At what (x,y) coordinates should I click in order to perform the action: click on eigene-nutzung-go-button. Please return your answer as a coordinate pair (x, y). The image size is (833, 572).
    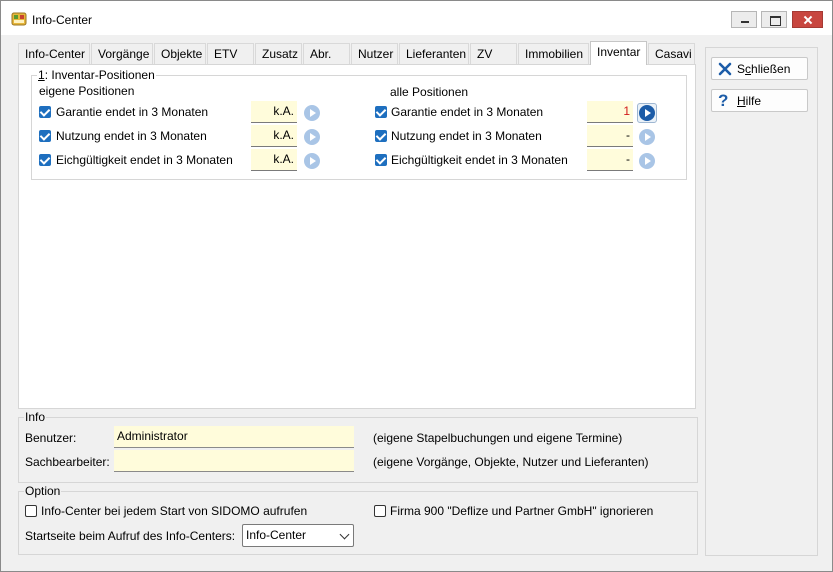
    Looking at the image, I should click on (312, 137).